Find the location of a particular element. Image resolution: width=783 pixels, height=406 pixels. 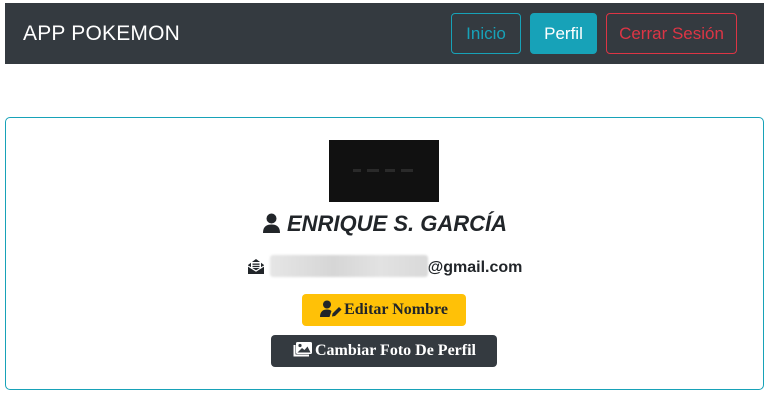

logout-button: Cerrar Sesión is located at coordinates (671, 33).